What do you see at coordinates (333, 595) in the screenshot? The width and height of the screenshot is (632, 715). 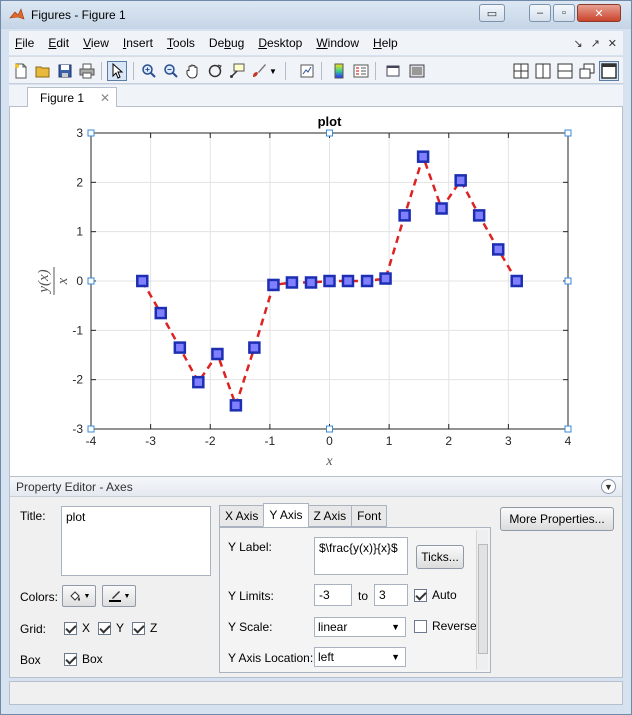 I see `ylim-min-input: -3` at bounding box center [333, 595].